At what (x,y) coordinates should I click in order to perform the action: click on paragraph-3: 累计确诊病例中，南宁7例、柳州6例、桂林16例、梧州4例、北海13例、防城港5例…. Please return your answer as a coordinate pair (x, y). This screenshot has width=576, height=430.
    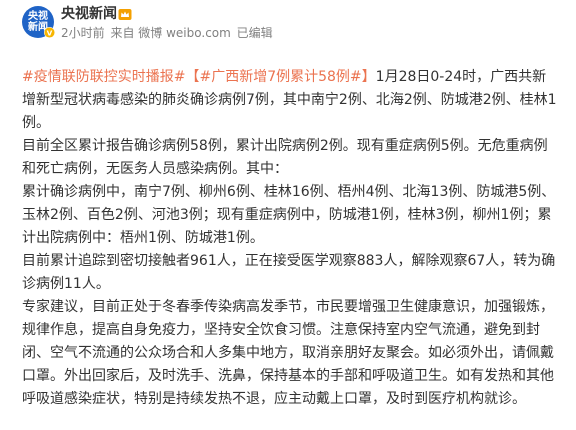
    Looking at the image, I should click on (289, 215).